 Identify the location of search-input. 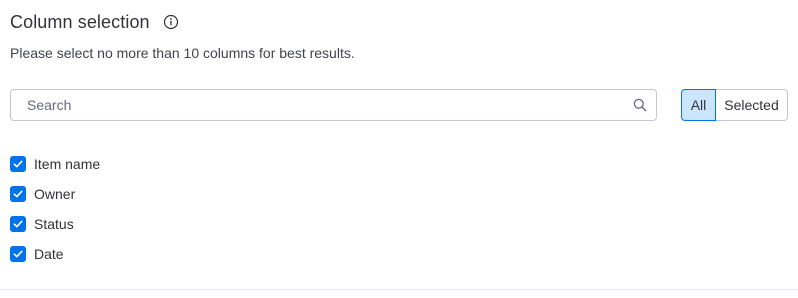
(323, 105).